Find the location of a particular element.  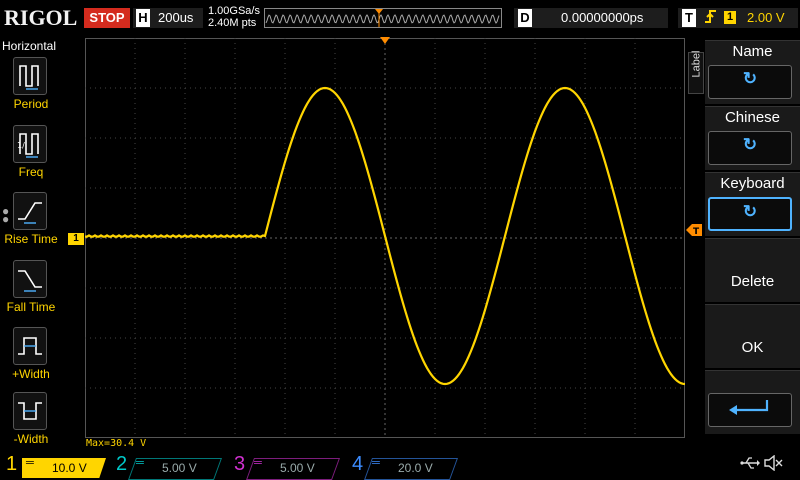

sample-rate: 1.00GSa/s is located at coordinates (234, 11).